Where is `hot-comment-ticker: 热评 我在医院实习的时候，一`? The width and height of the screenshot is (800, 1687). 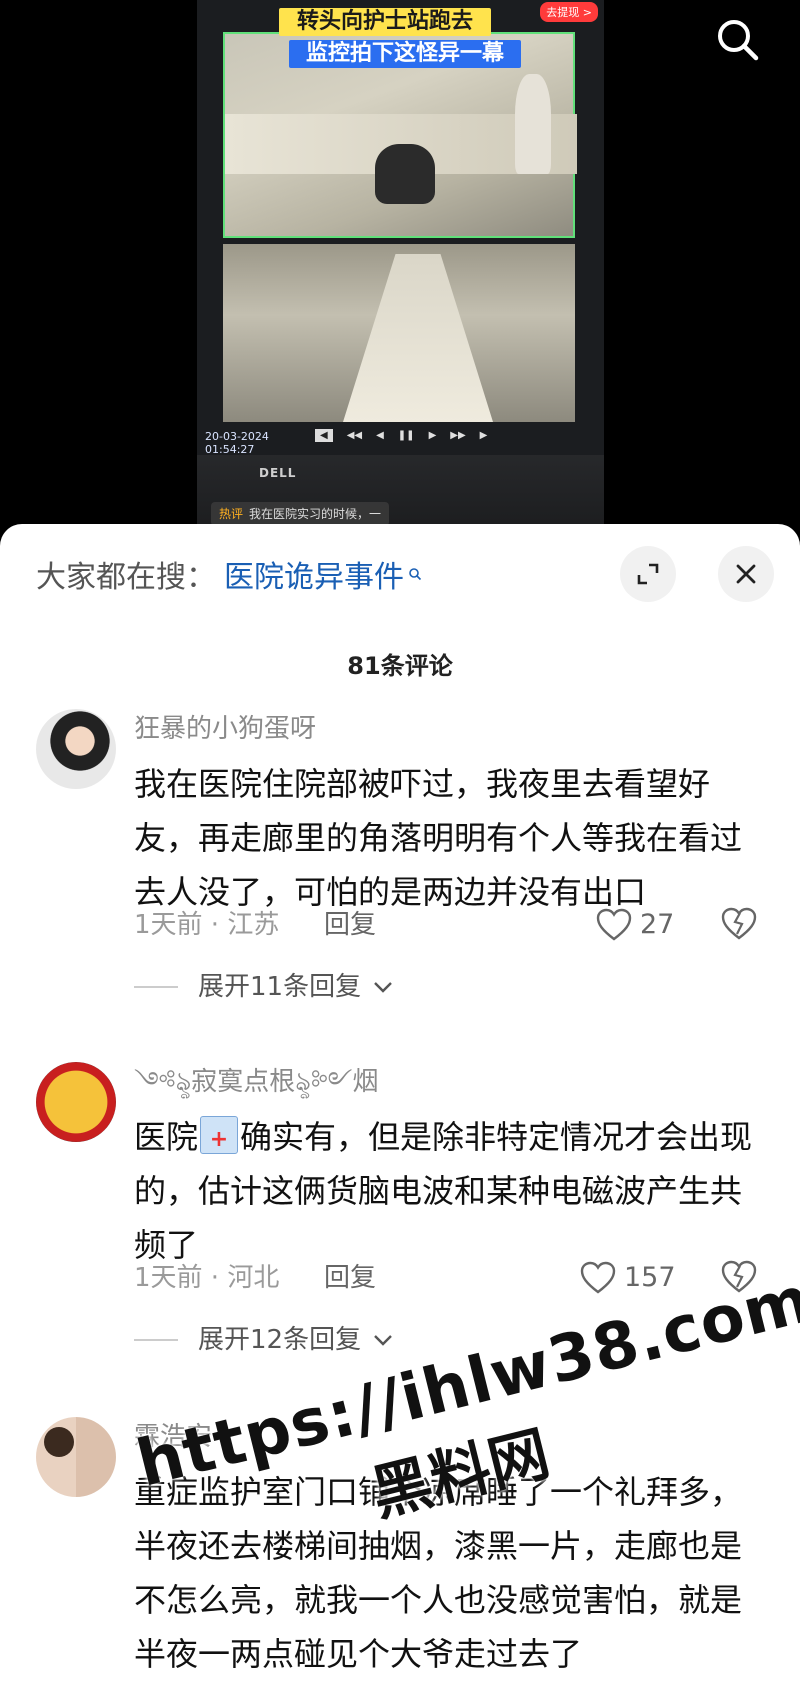 hot-comment-ticker: 热评 我在医院实习的时候，一 is located at coordinates (300, 514).